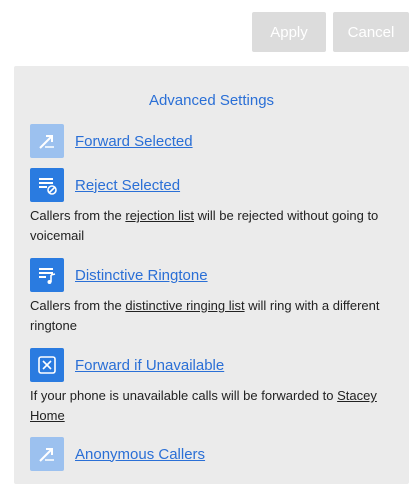 Image resolution: width=409 pixels, height=484 pixels. Describe the element at coordinates (211, 100) in the screenshot. I see `panel-title: Advanced Settings` at that location.